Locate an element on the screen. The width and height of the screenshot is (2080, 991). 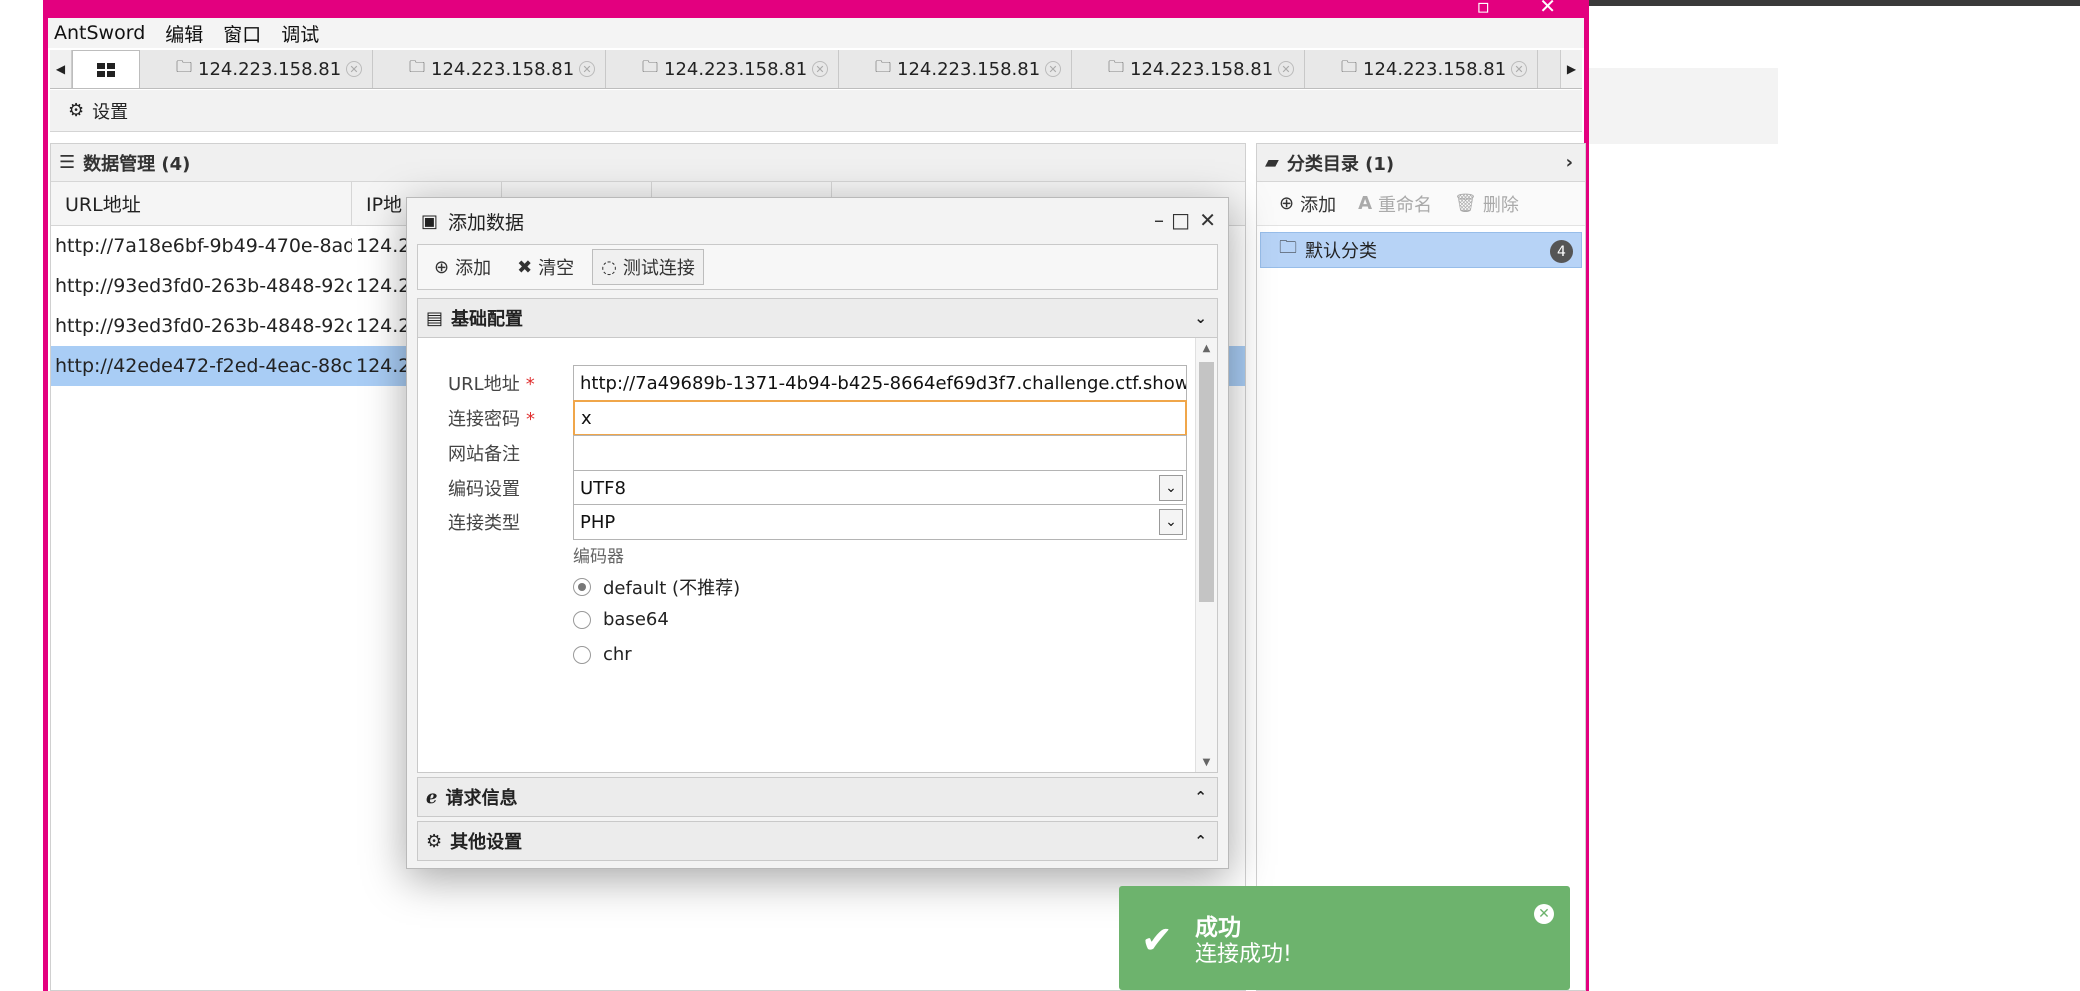
category-delete-button: 🗑 删除 is located at coordinates (1486, 204).